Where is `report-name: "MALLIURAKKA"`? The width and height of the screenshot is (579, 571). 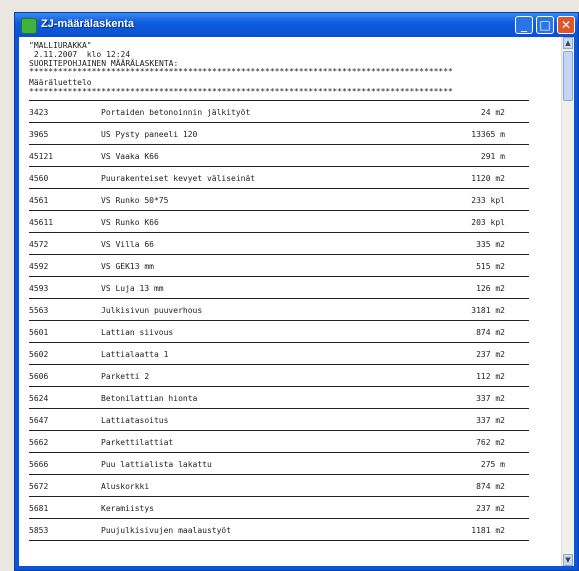
report-name: "MALLIURAKKA" is located at coordinates (60, 45).